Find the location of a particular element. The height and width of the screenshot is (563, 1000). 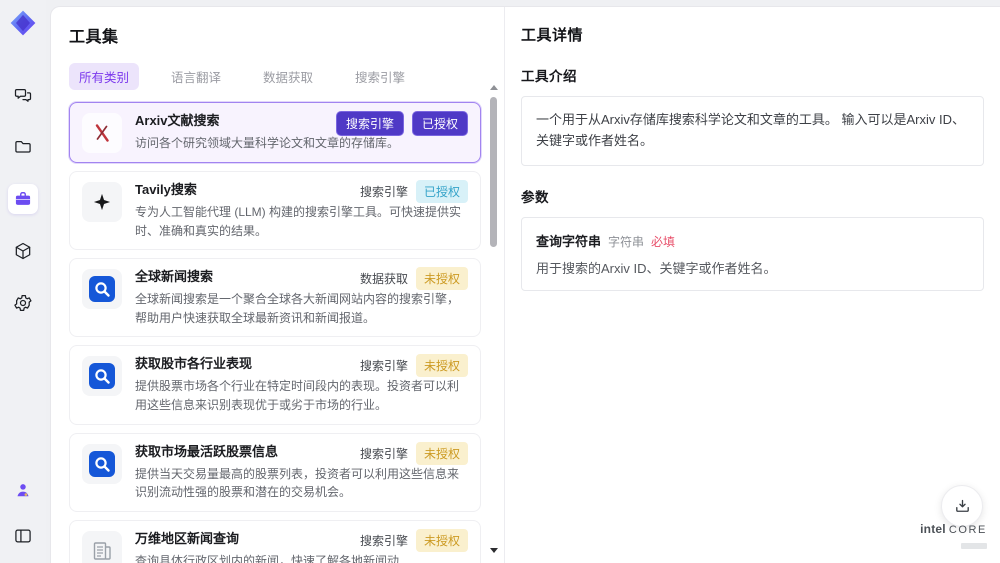

scrollbar-up-arrow is located at coordinates (494, 87).